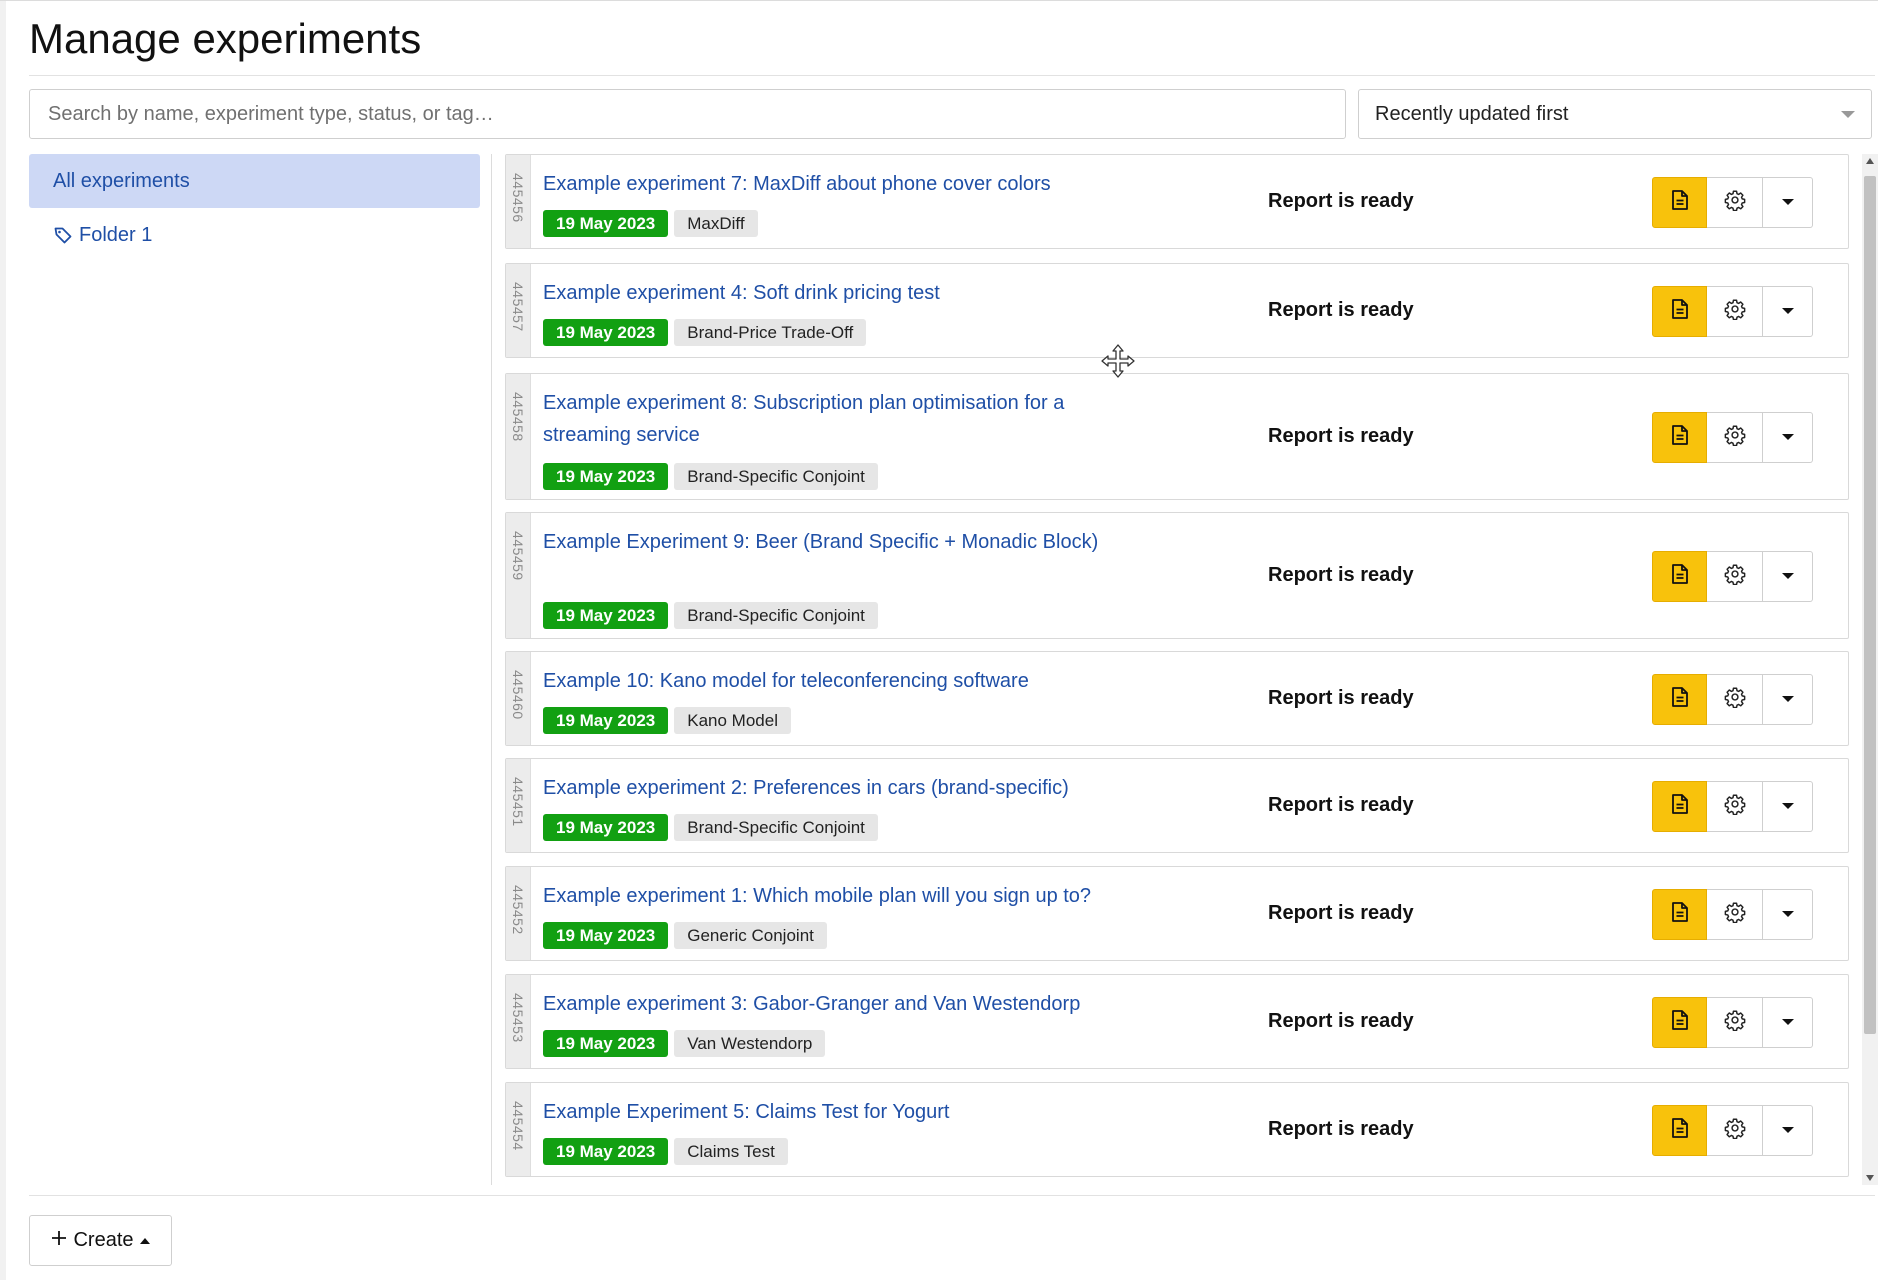 The image size is (1878, 1280). What do you see at coordinates (491, 669) in the screenshot?
I see `sidebar-divider` at bounding box center [491, 669].